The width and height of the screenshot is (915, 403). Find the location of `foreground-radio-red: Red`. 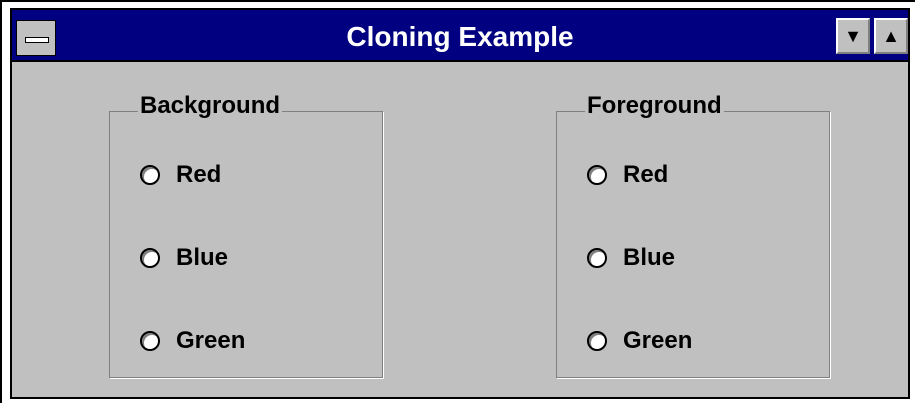

foreground-radio-red: Red is located at coordinates (627, 175).